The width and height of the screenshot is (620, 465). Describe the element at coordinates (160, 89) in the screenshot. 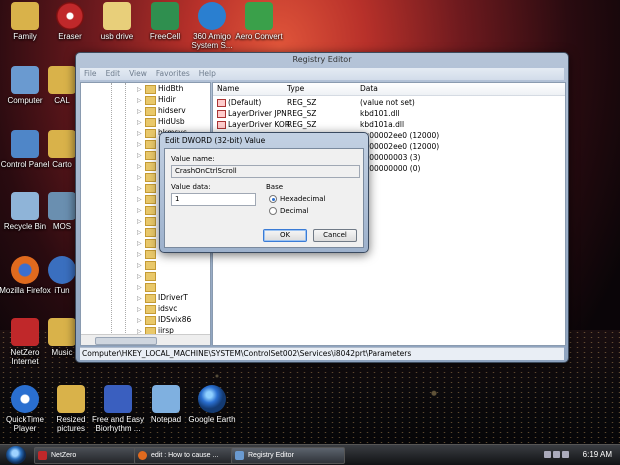

I see `tree-item: ▷ HidBth` at that location.